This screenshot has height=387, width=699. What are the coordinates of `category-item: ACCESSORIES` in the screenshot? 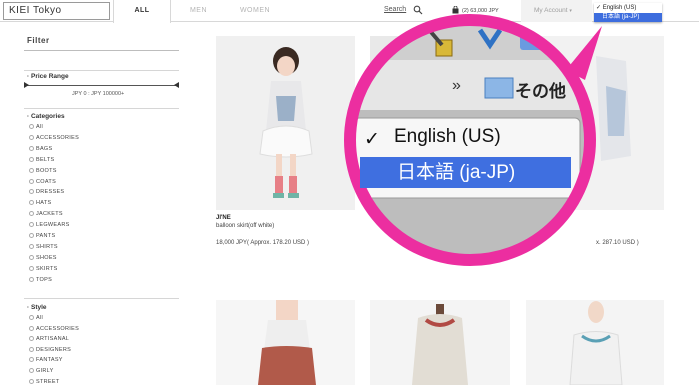 It's located at (54, 138).